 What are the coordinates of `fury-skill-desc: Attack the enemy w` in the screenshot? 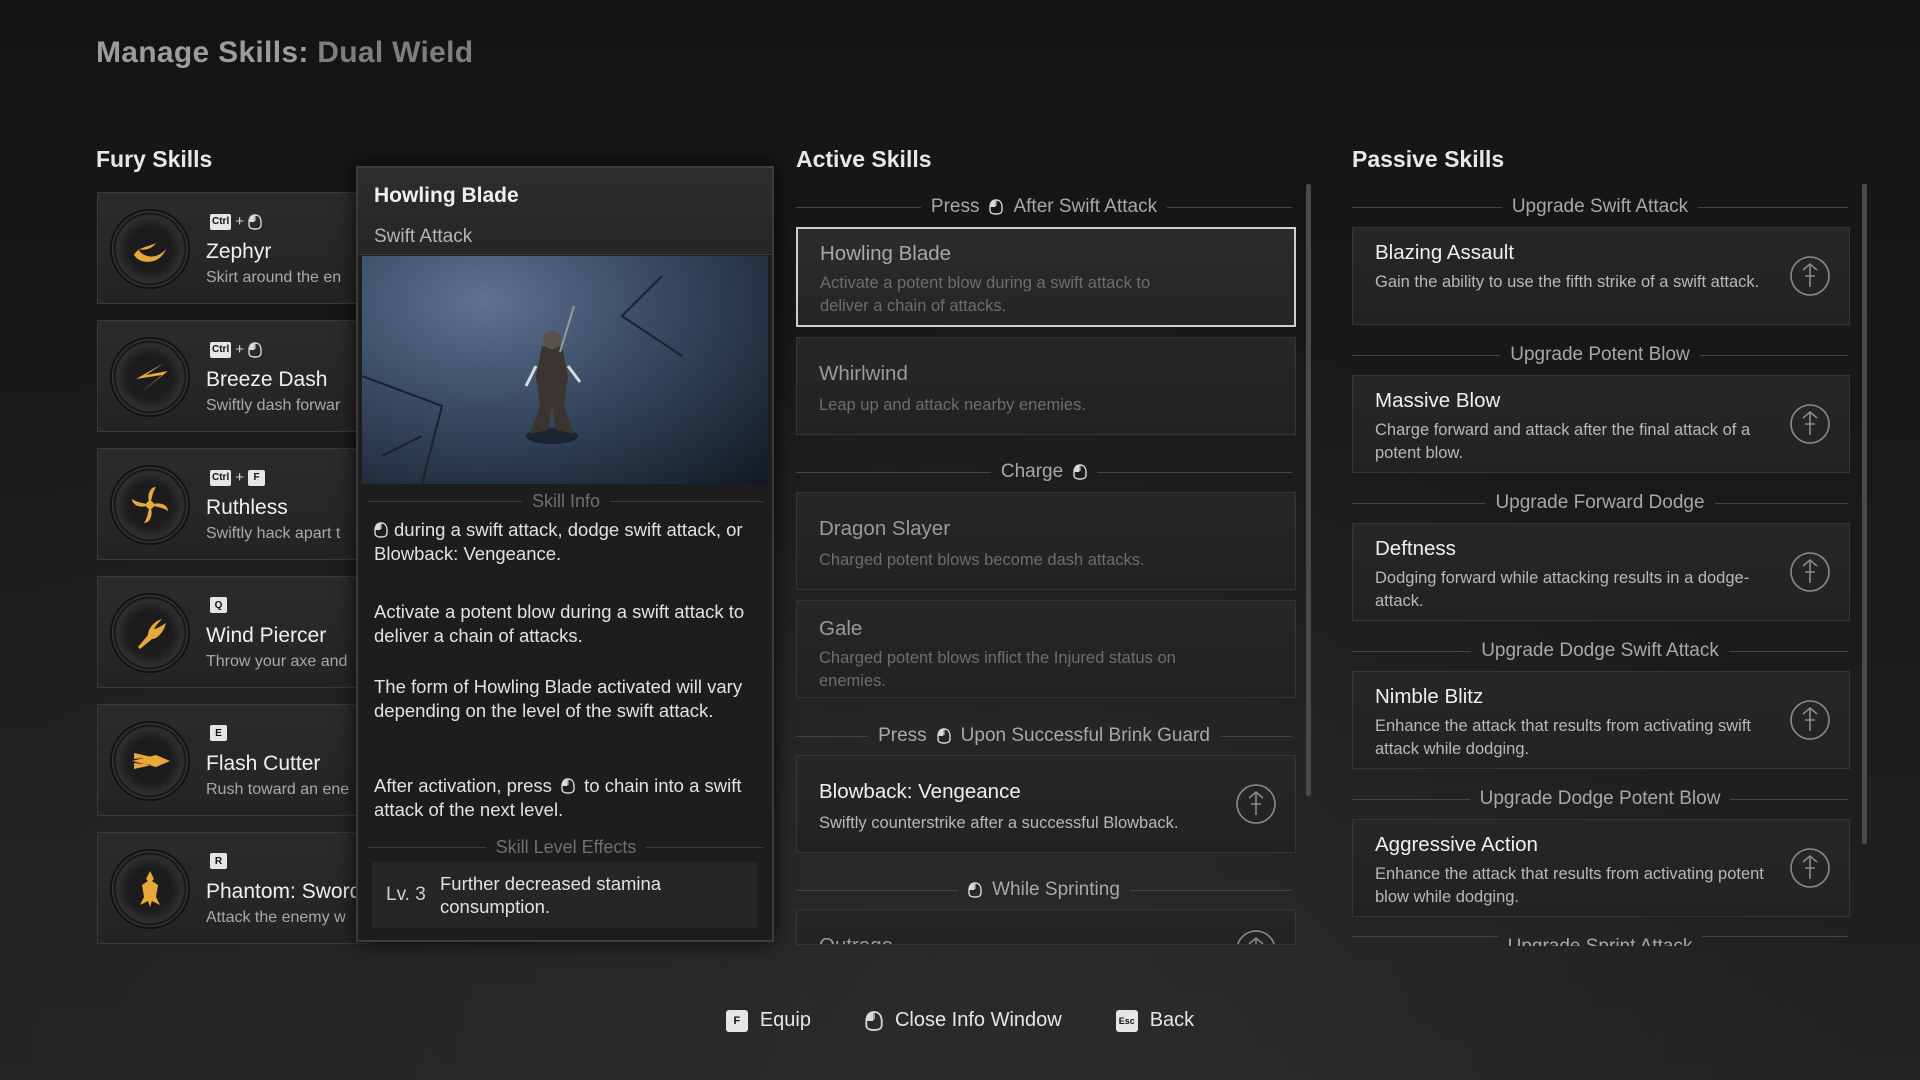 It's located at (276, 917).